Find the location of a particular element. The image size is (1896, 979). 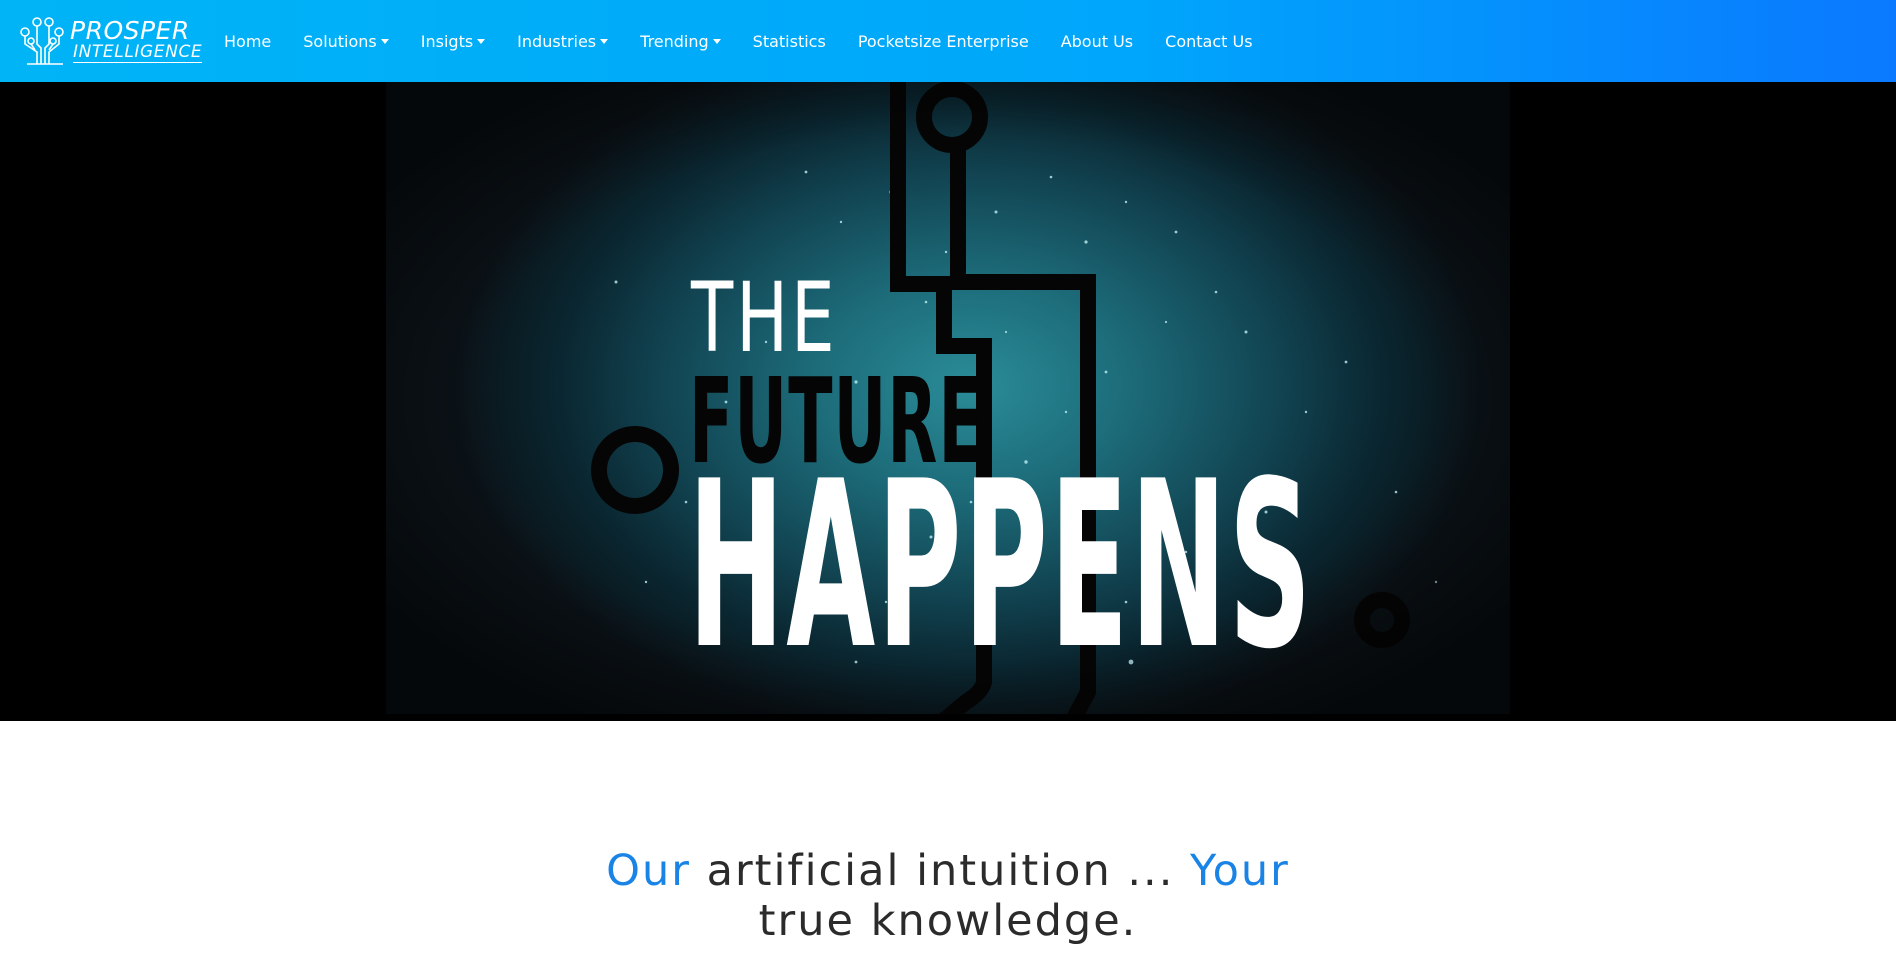

nav-solutions-dropdown: Solutions is located at coordinates (346, 41).